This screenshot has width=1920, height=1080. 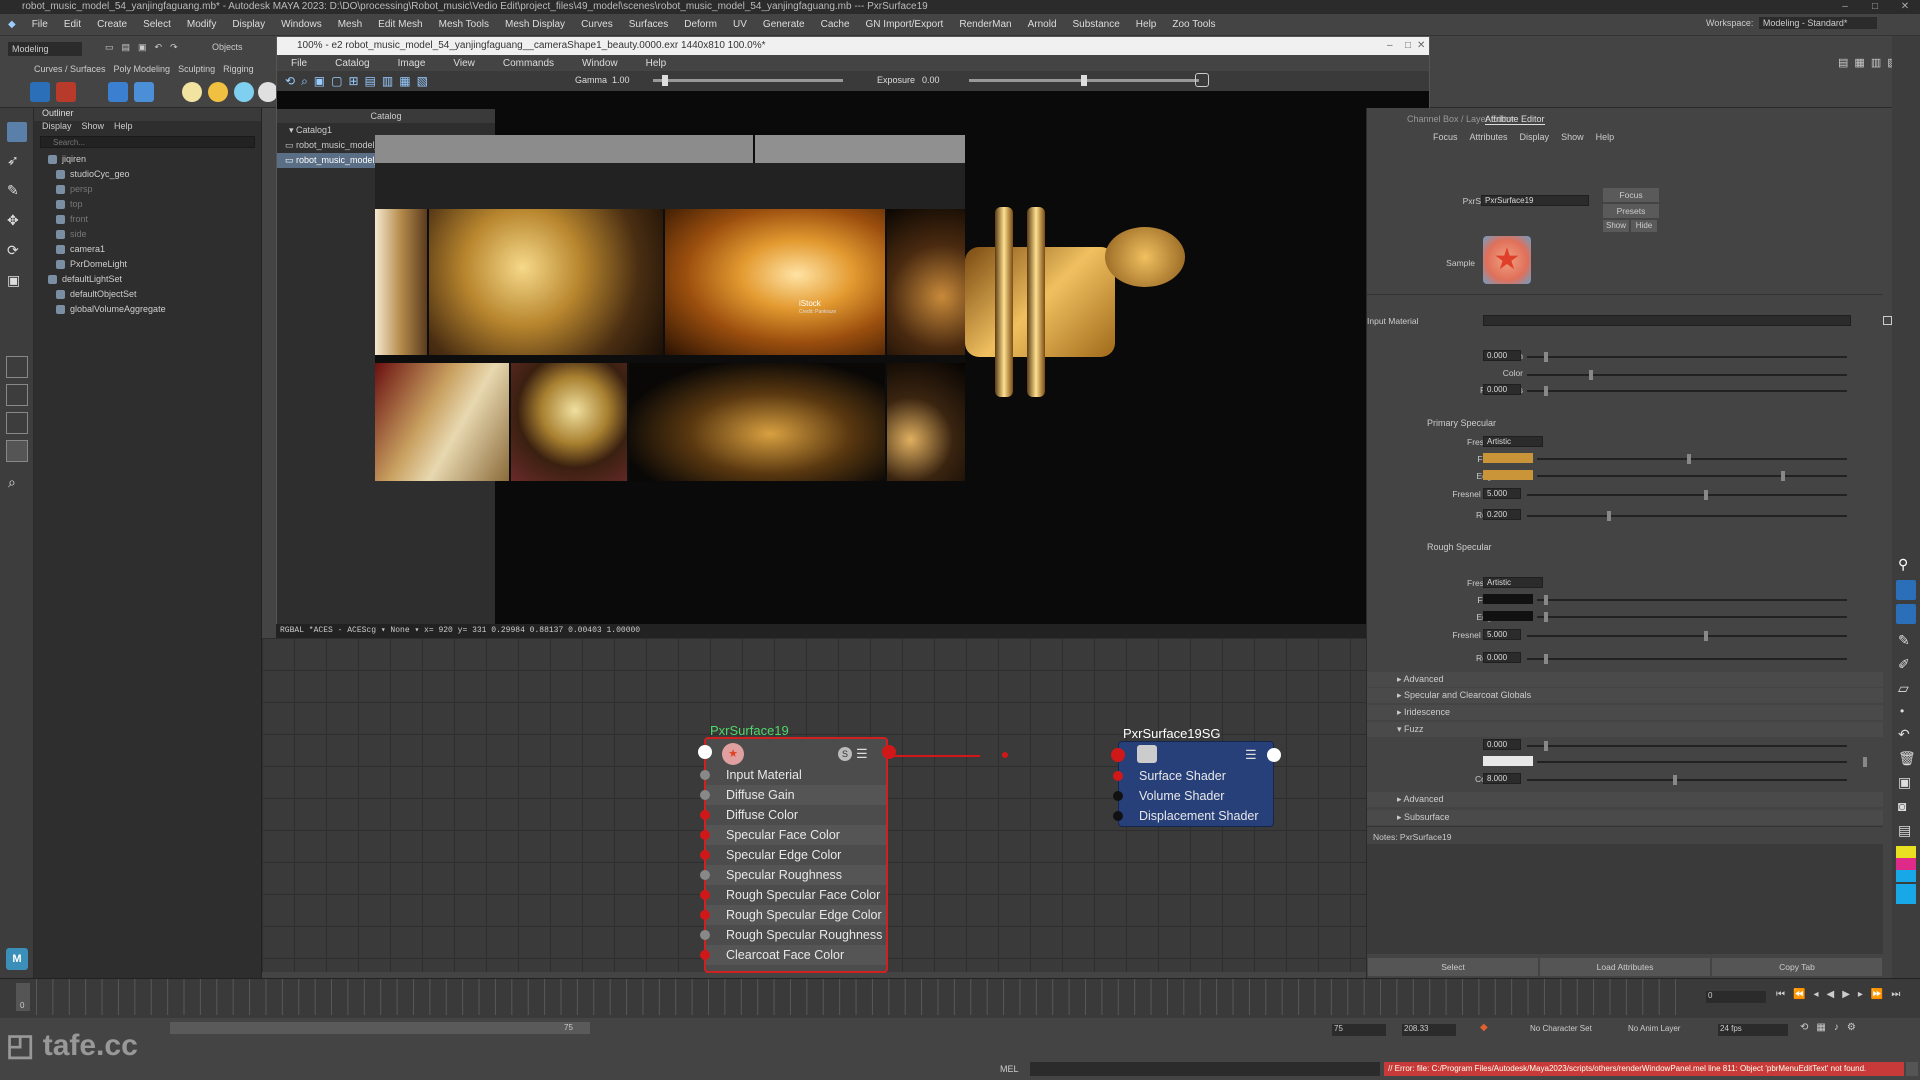 What do you see at coordinates (142, 47) in the screenshot?
I see `save-scene-icon: ▣` at bounding box center [142, 47].